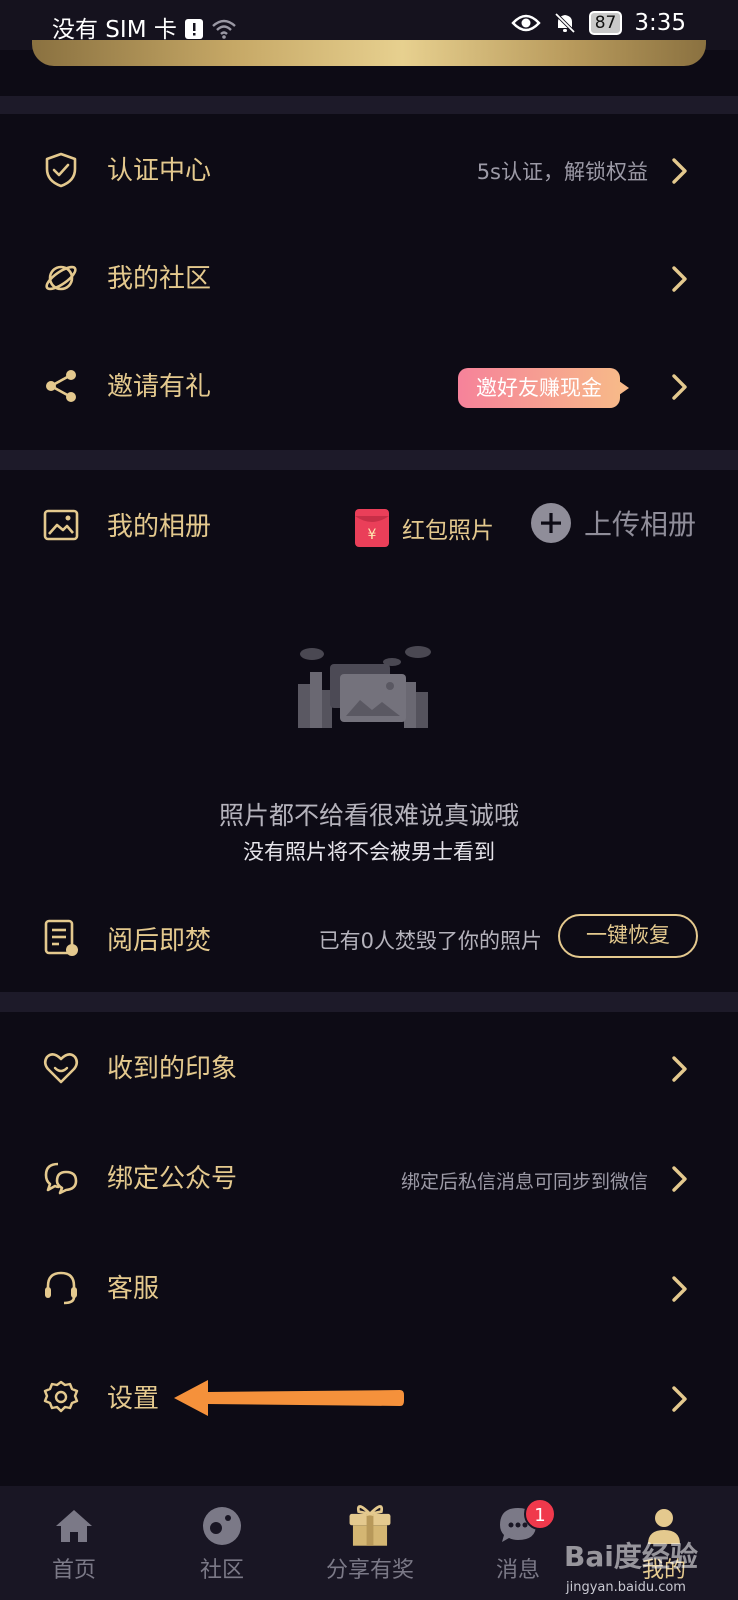 This screenshot has height=1600, width=738. What do you see at coordinates (364, 687) in the screenshot?
I see `empty-album-illustration` at bounding box center [364, 687].